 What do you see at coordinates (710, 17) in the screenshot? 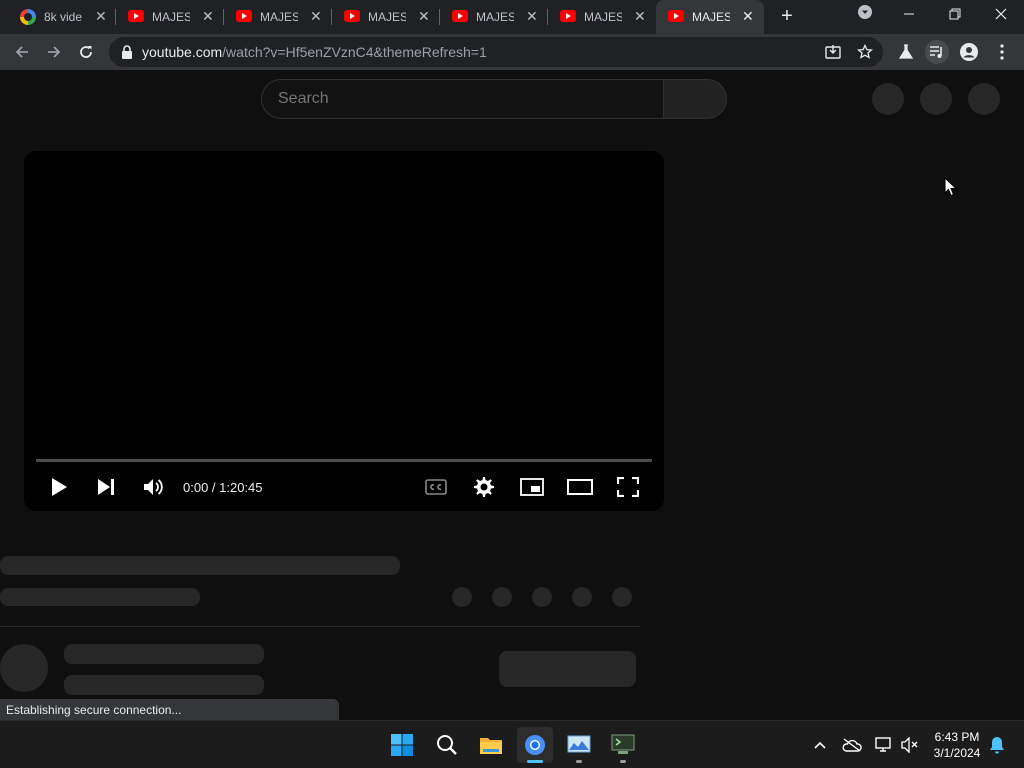
I see `tab-youtube-active: MAJEST ✕` at bounding box center [710, 17].